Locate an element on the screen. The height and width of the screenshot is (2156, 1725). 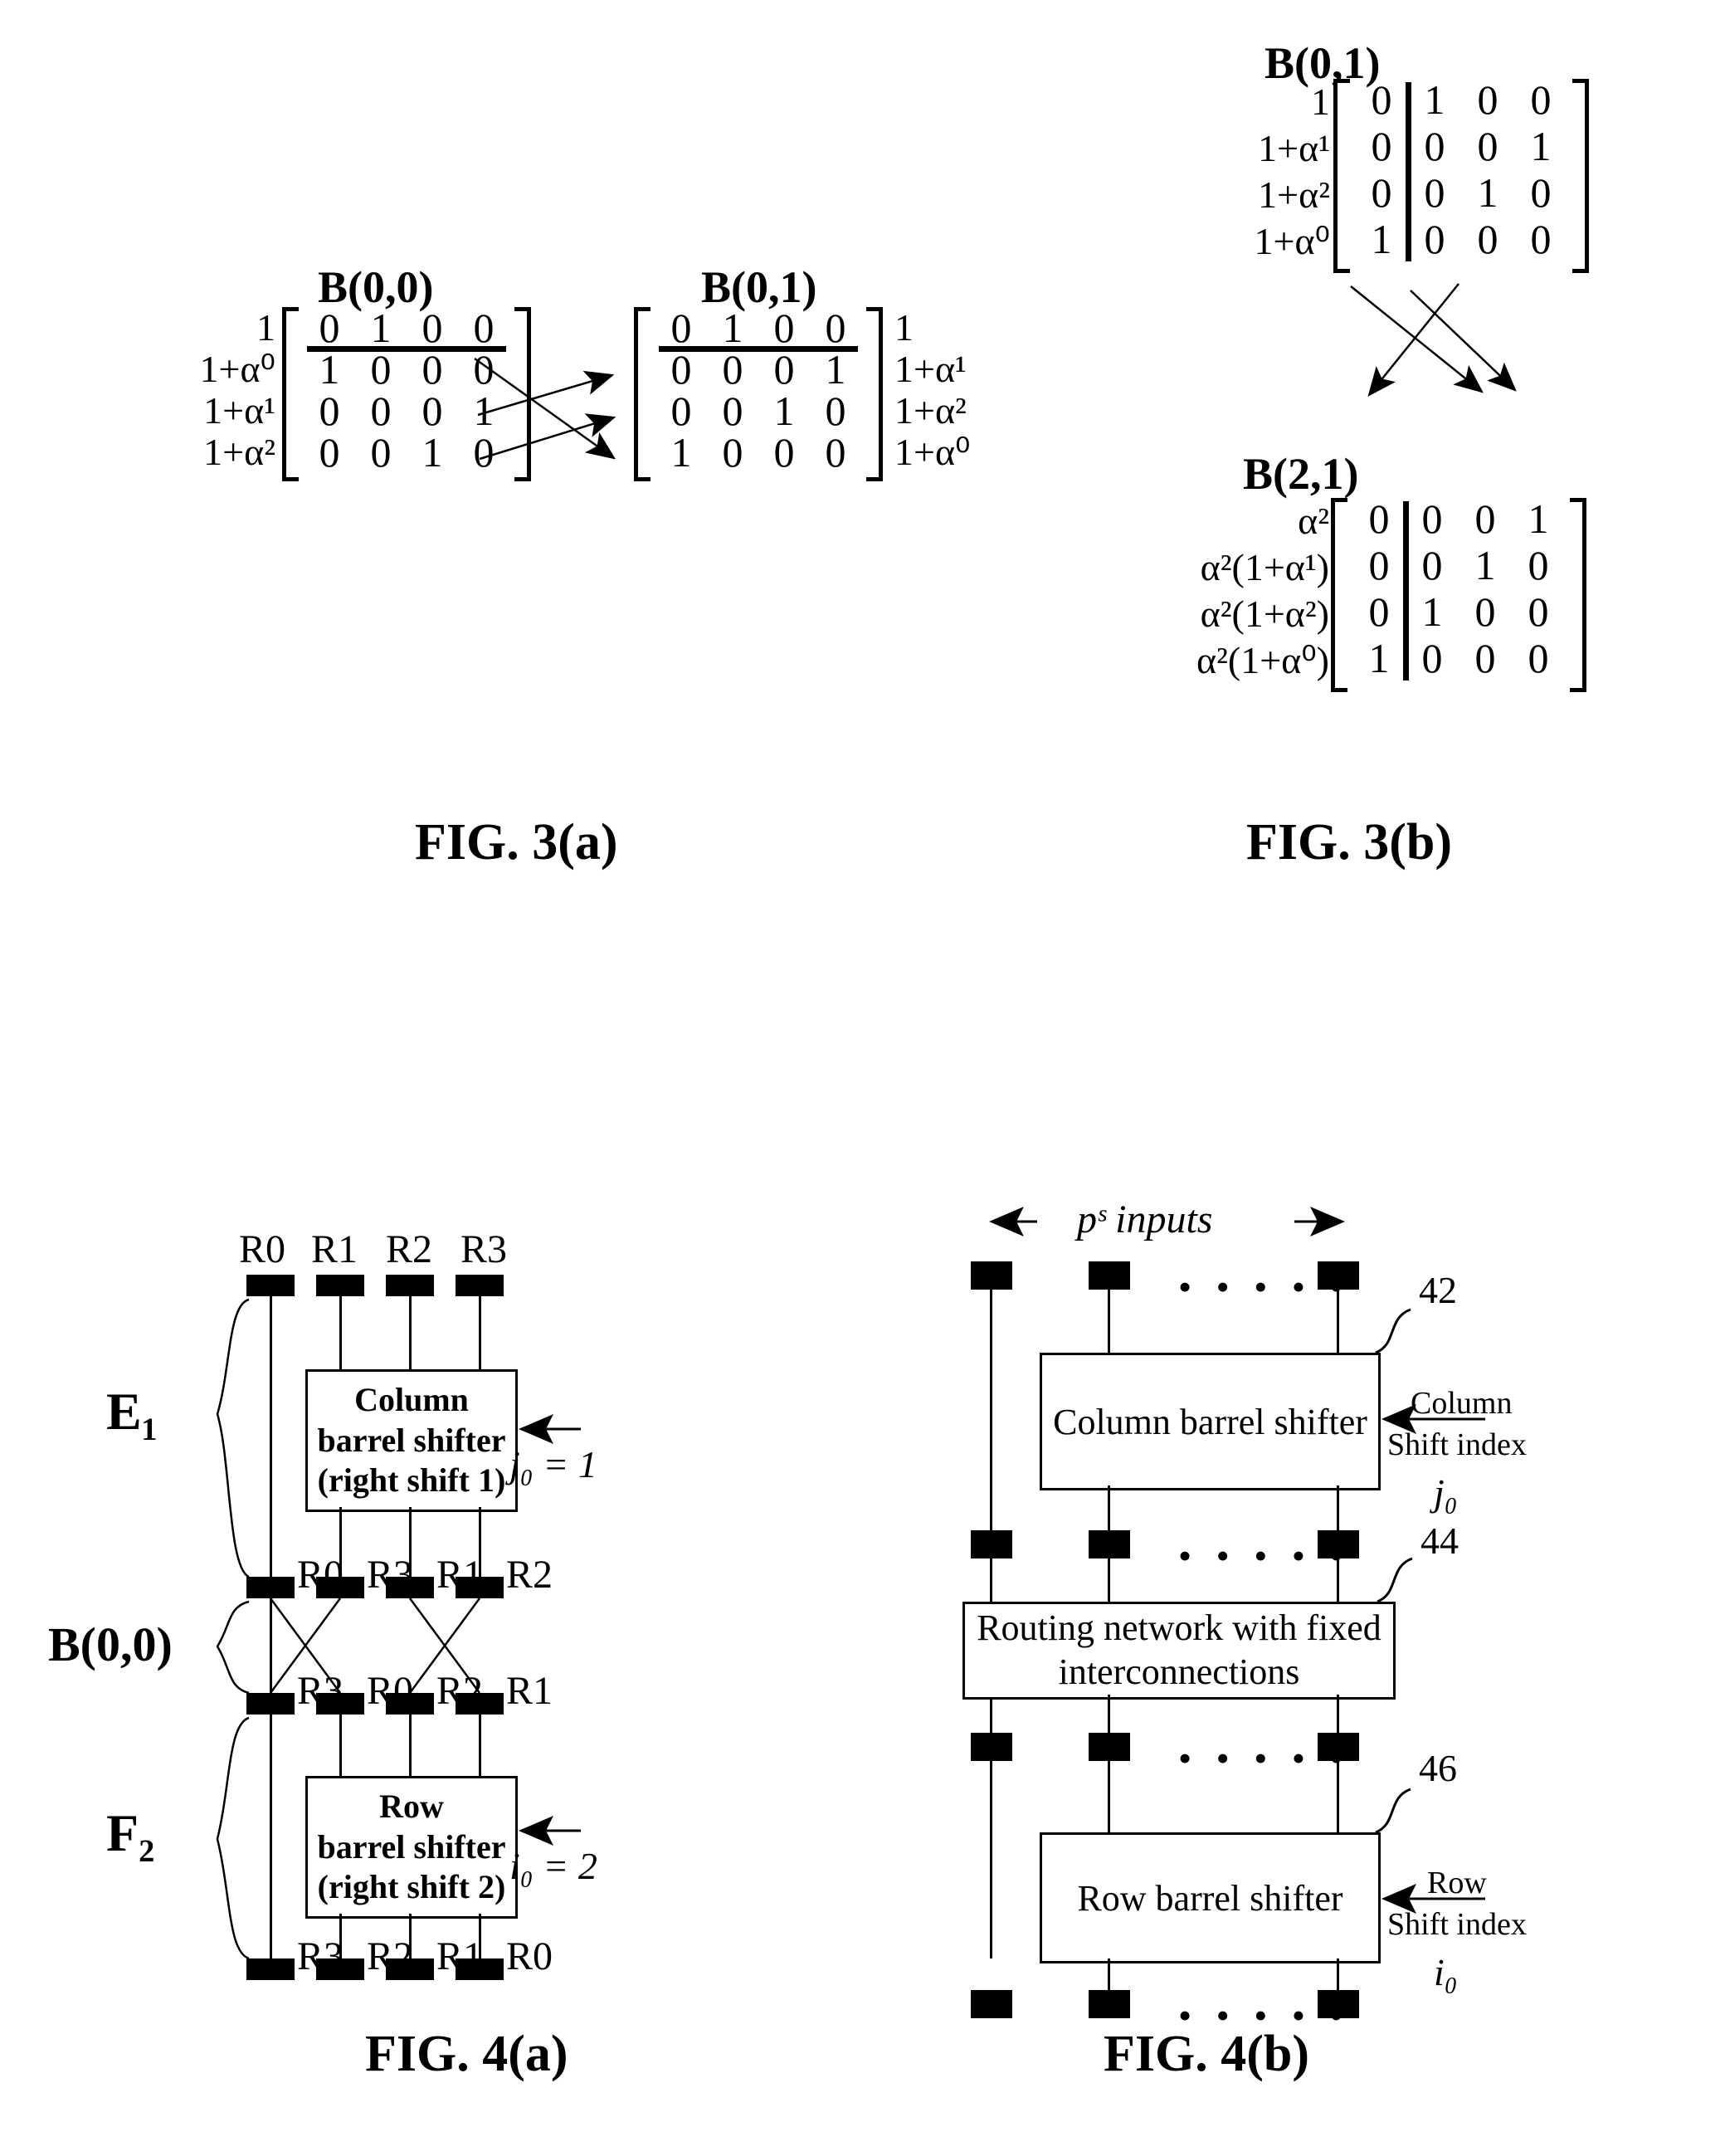
brace-f2 is located at coordinates (233, 1838).